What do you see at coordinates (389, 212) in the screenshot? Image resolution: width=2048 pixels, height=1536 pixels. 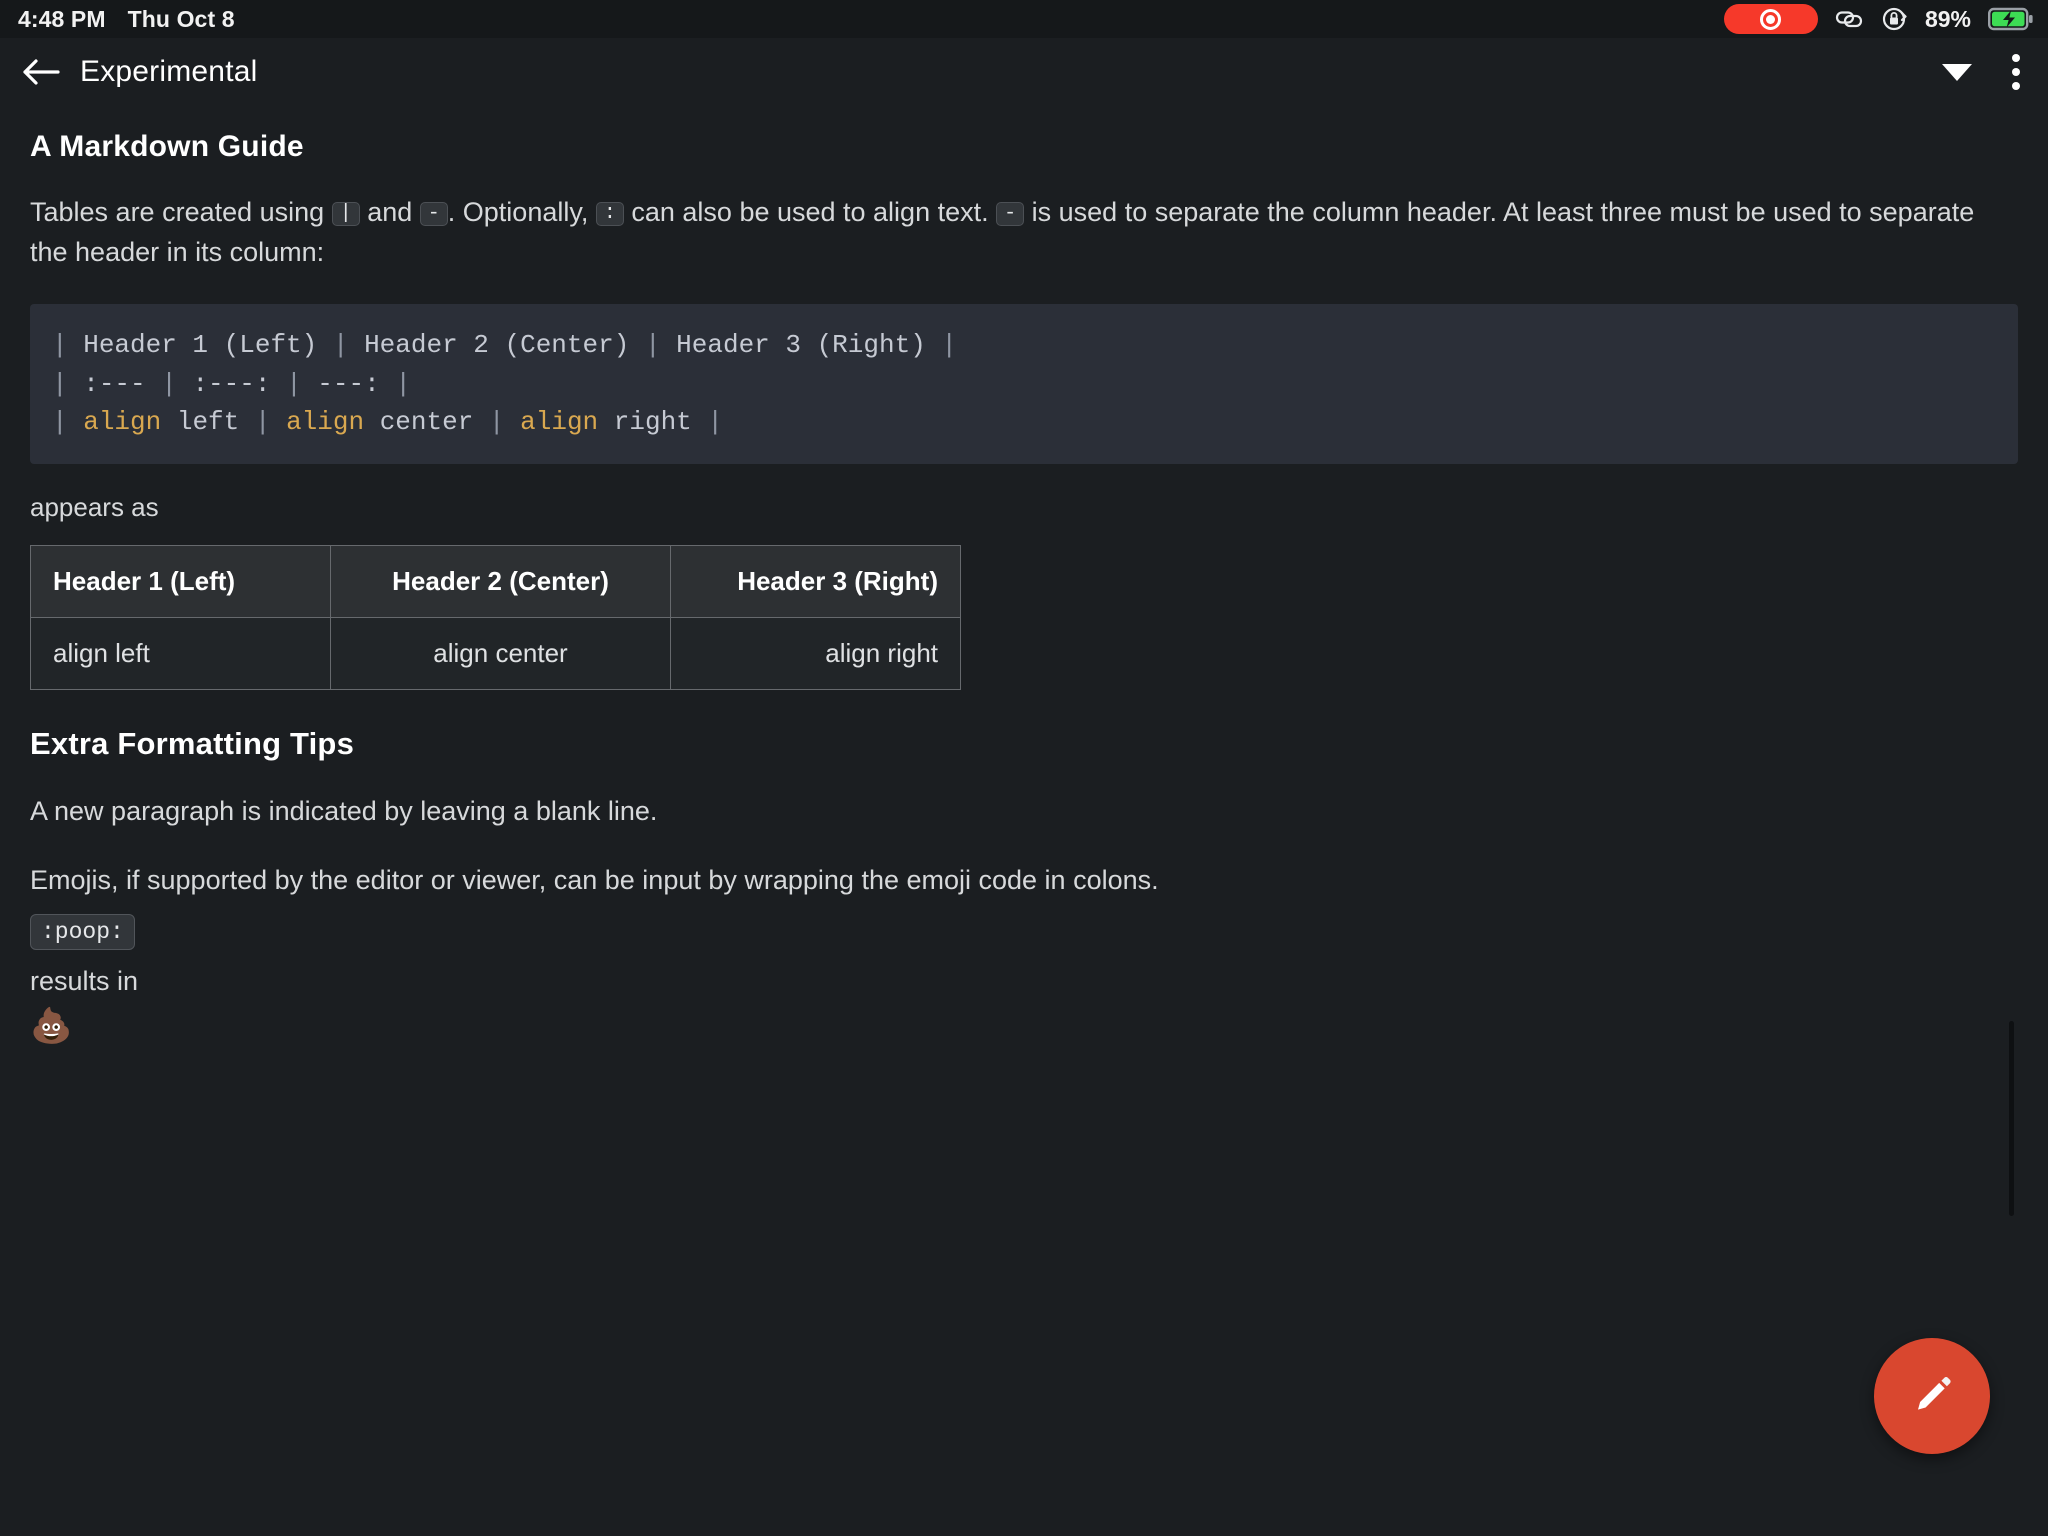 I see `intro-seg-2: and` at bounding box center [389, 212].